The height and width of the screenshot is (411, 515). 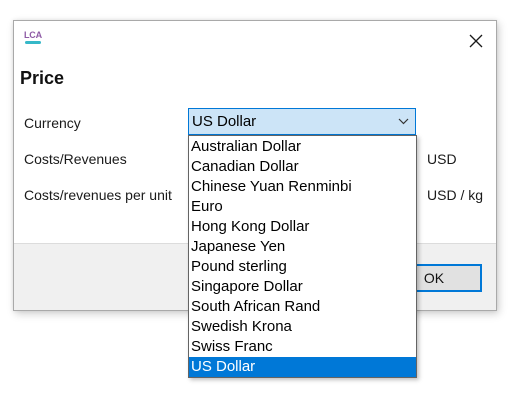 What do you see at coordinates (403, 121) in the screenshot?
I see `chevron-down-icon` at bounding box center [403, 121].